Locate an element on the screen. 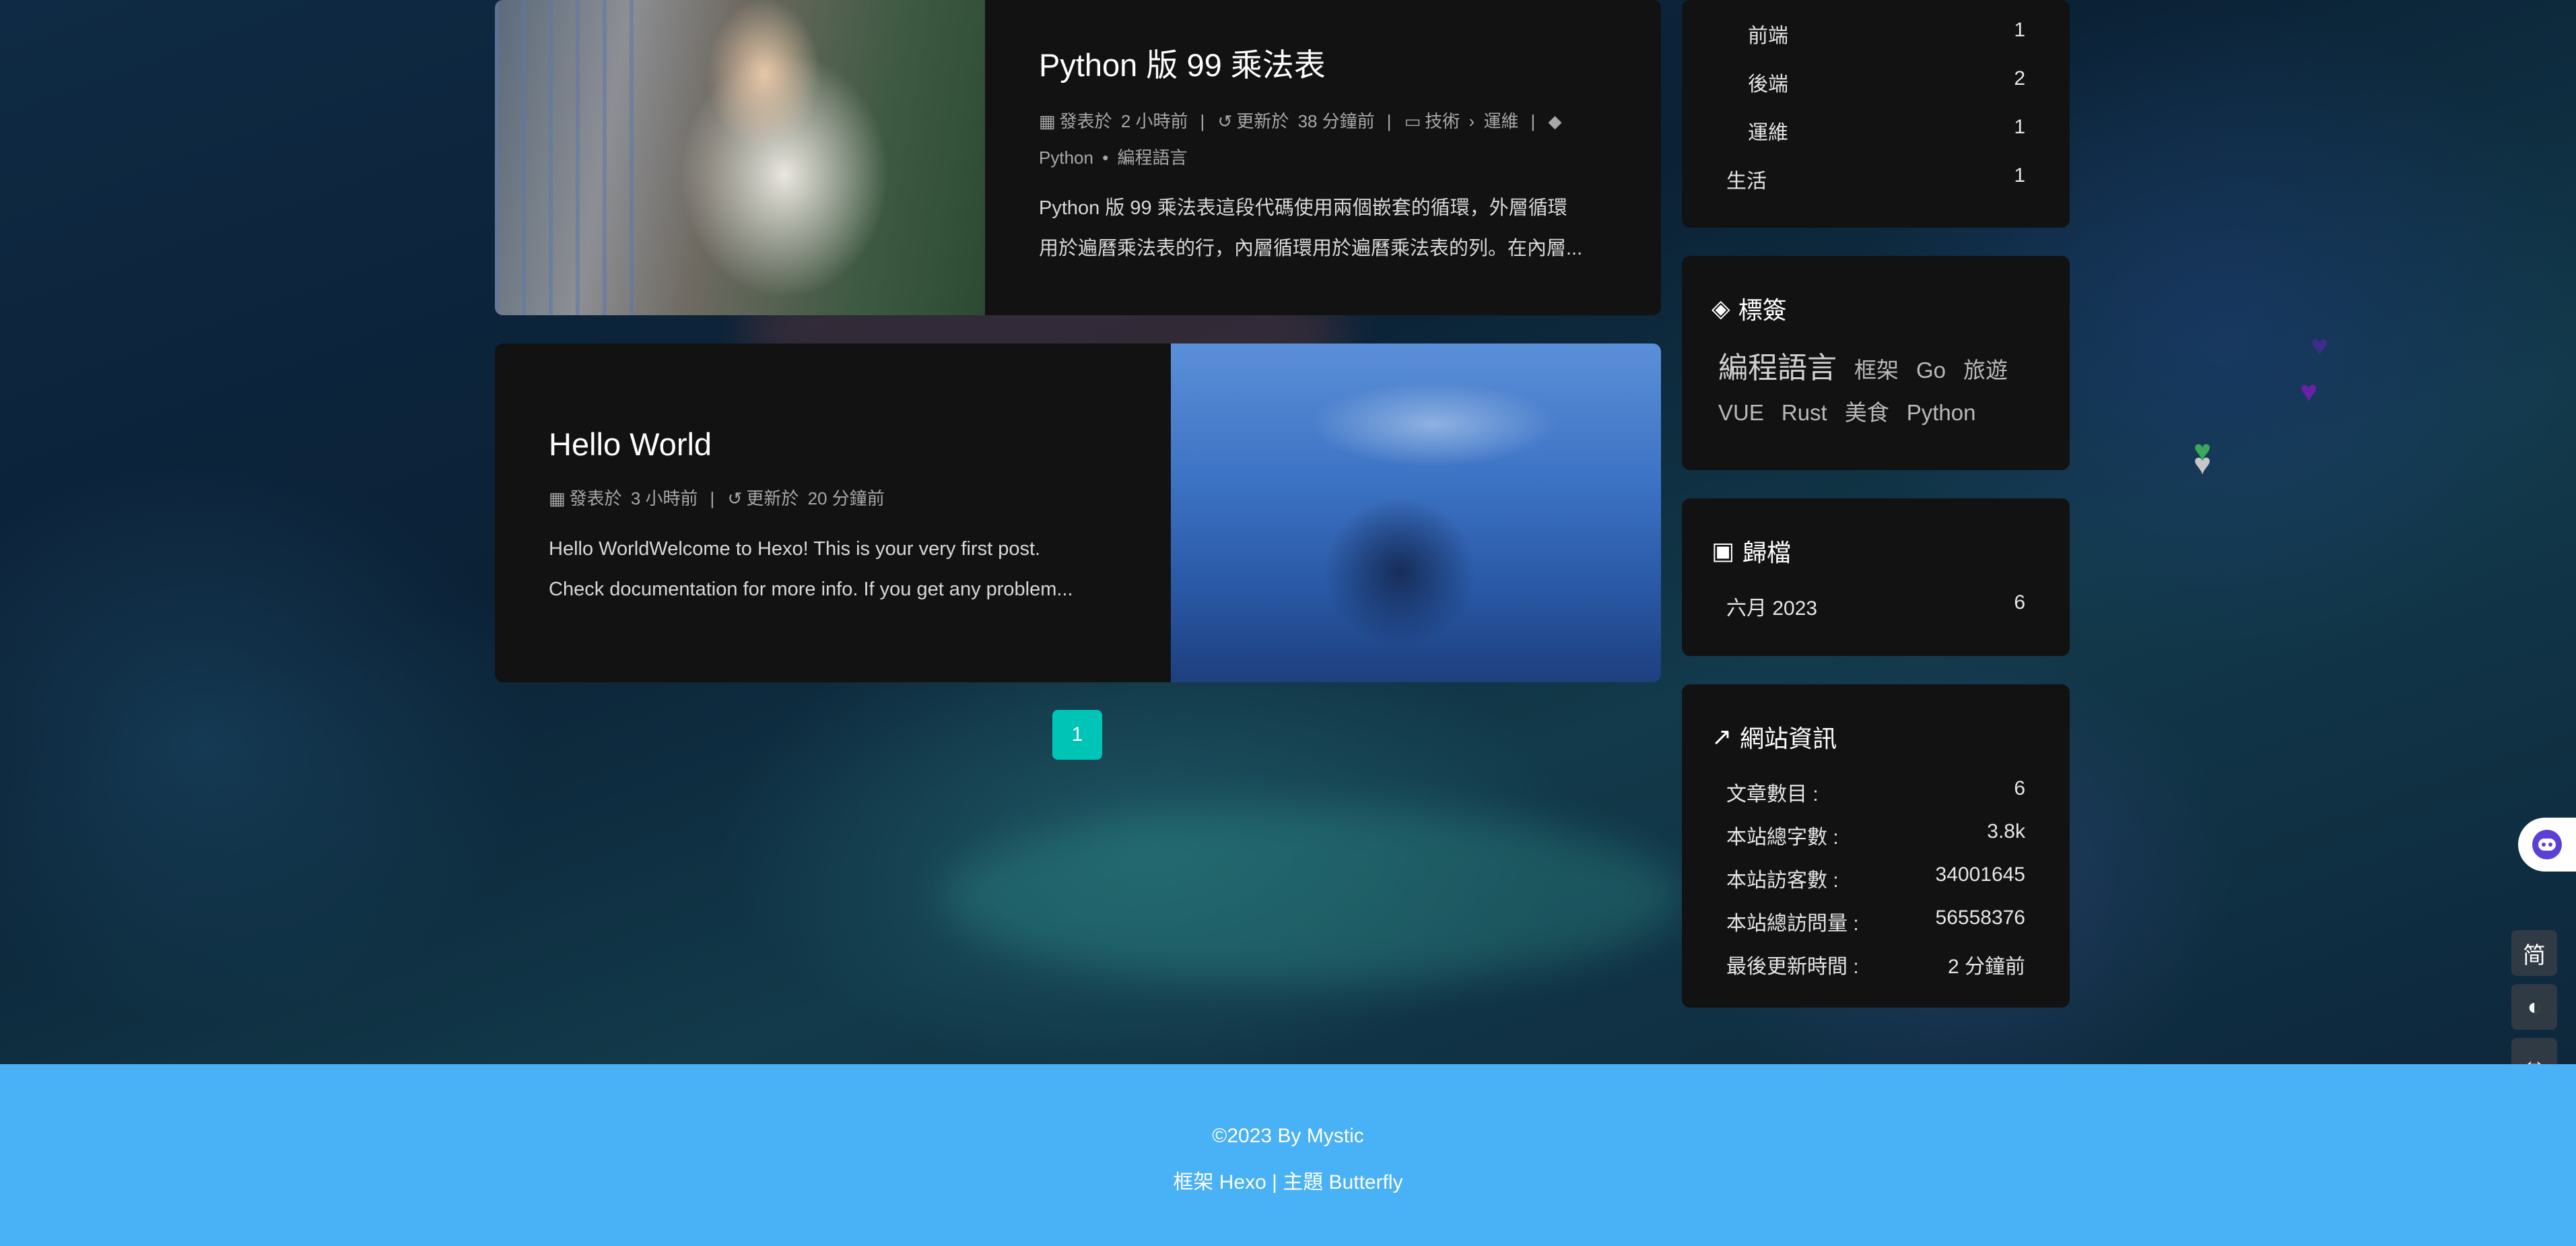 The image size is (2576, 1246). tag-link: Go is located at coordinates (1931, 370).